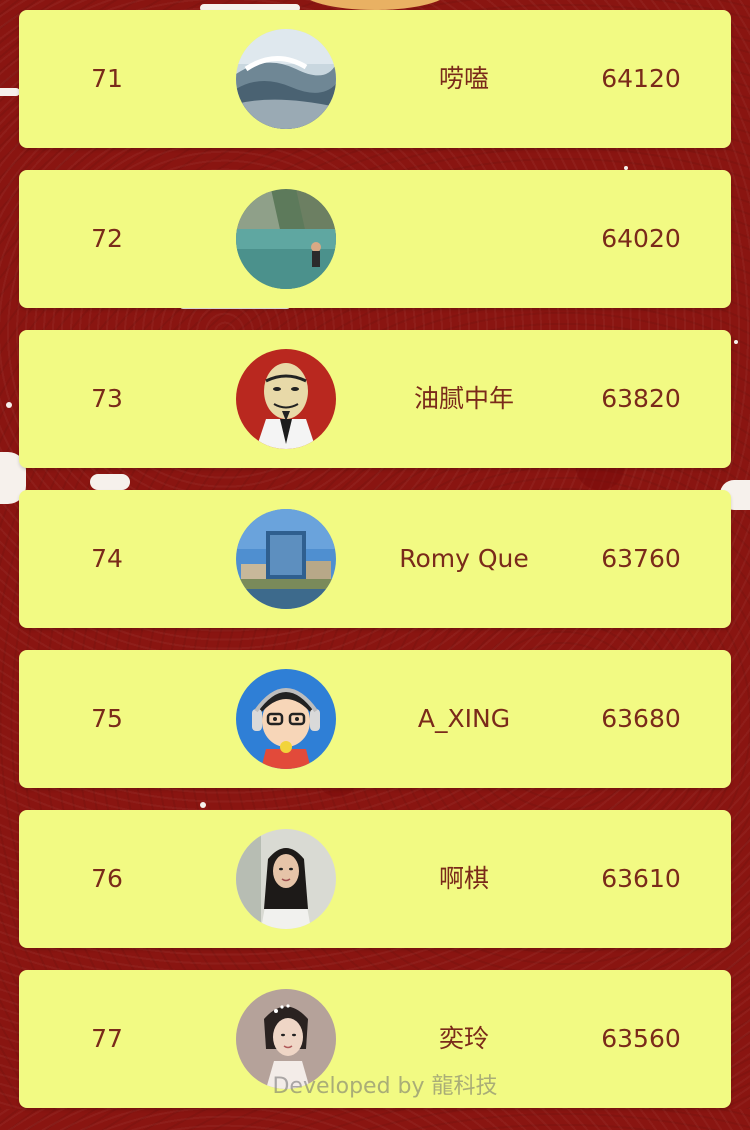  What do you see at coordinates (385, 1086) in the screenshot?
I see `developer-credit: Developed by 龍科技` at bounding box center [385, 1086].